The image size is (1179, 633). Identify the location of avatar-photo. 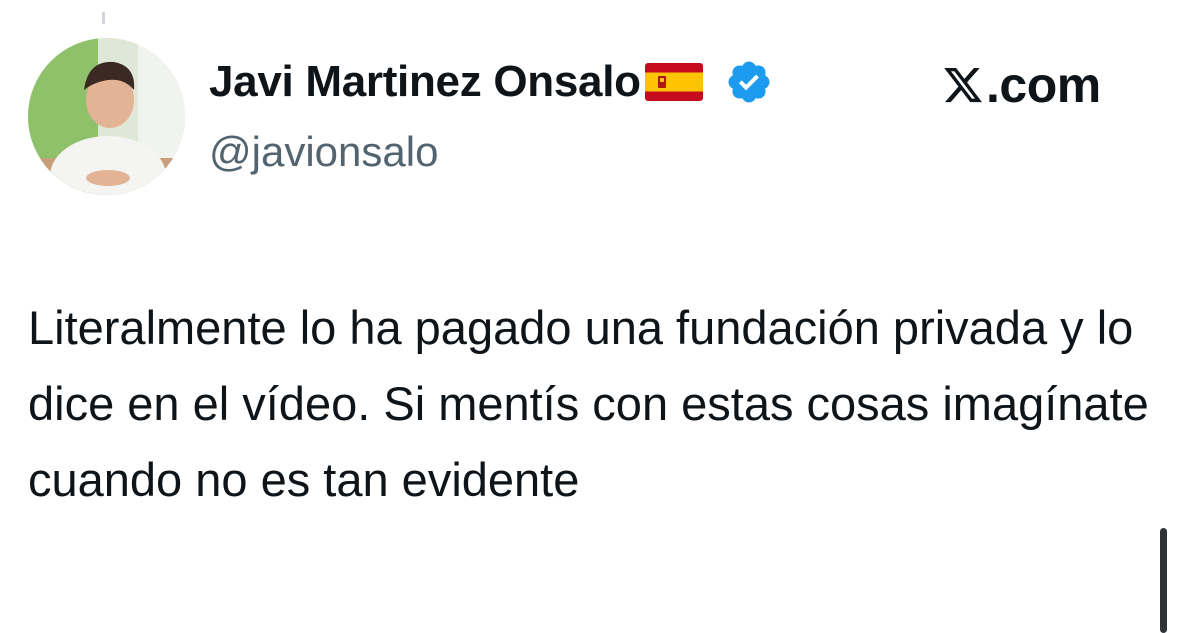
(106, 116).